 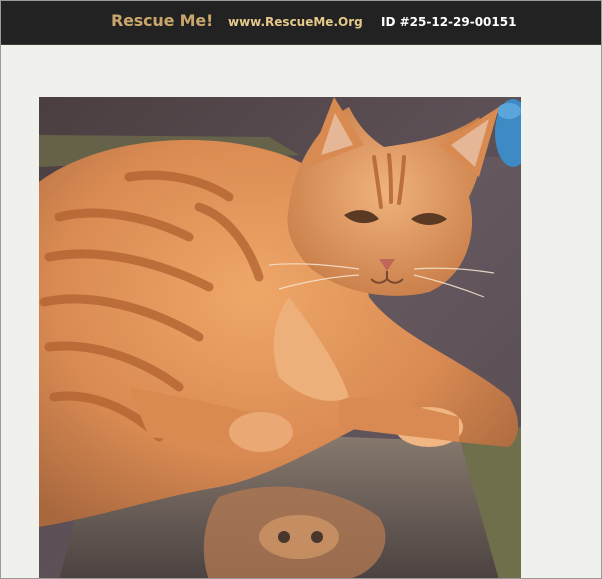 What do you see at coordinates (295, 22) in the screenshot?
I see `site-link: www.RescueMe.Org` at bounding box center [295, 22].